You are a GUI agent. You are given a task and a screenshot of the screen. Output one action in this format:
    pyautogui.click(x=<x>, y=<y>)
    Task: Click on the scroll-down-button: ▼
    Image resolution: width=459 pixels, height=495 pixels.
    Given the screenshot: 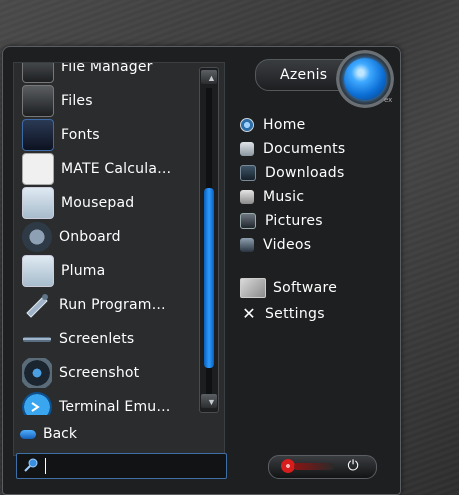 What is the action you would take?
    pyautogui.click(x=209, y=401)
    